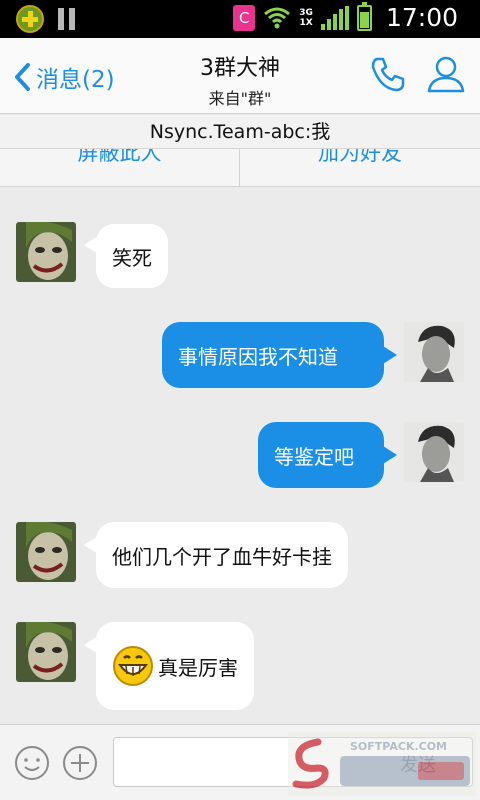 This screenshot has height=800, width=480. I want to click on chat-subtitle: 来自"群", so click(240, 98).